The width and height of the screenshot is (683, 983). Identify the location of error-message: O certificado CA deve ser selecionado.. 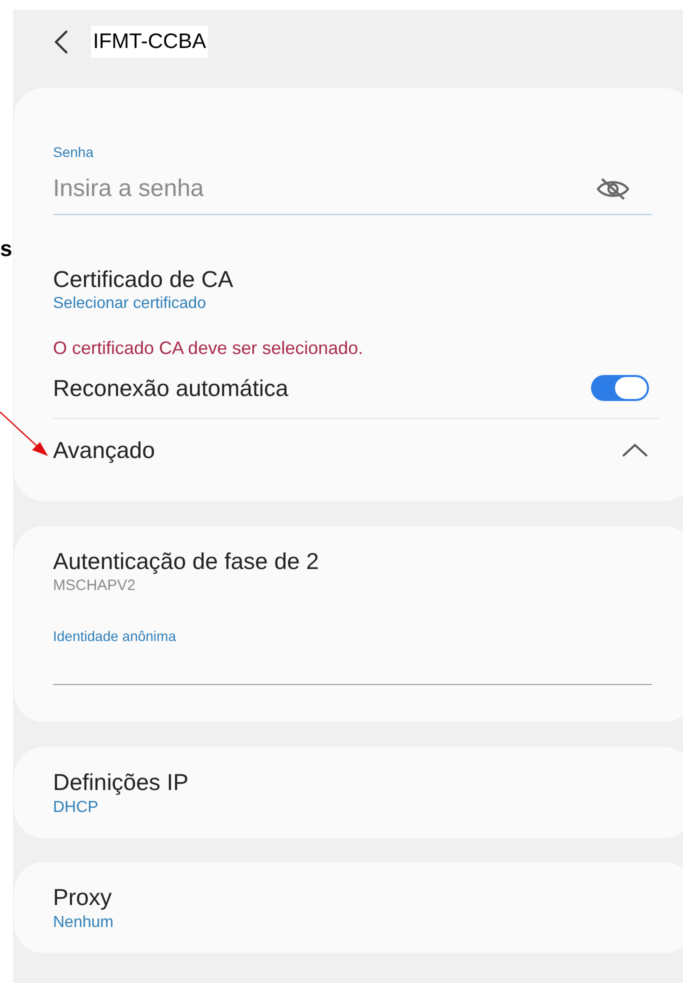
(208, 348).